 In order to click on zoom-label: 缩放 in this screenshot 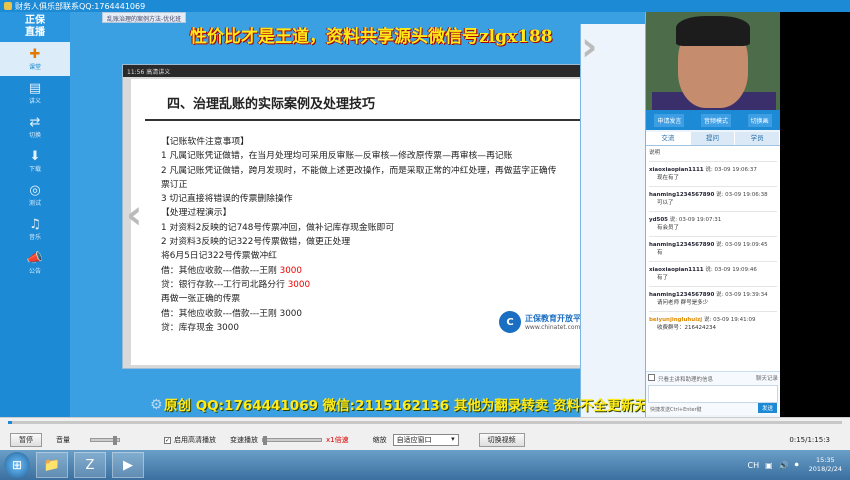, I will do `click(379, 440)`.